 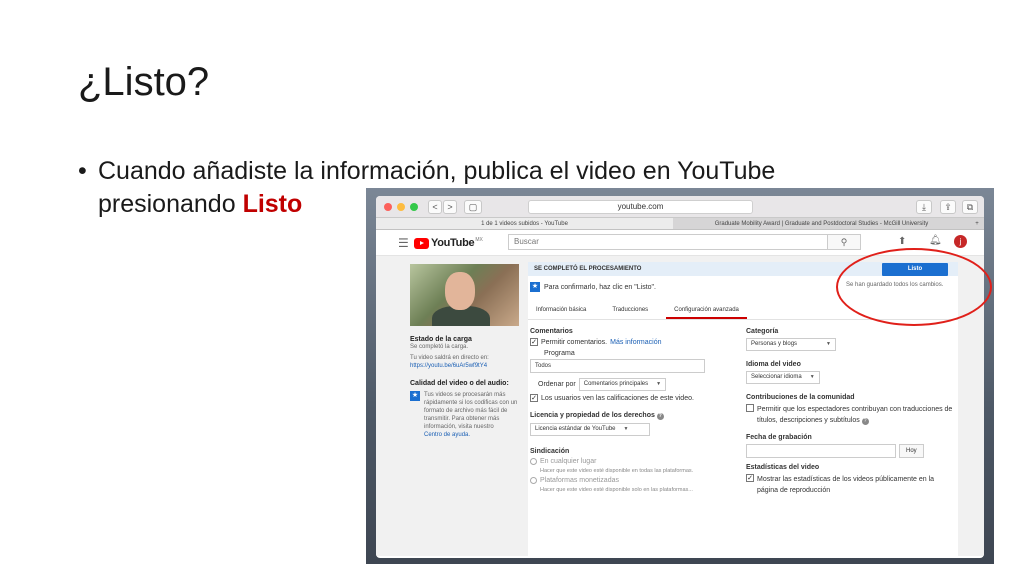 I want to click on more-info-link: Más información, so click(x=635, y=342).